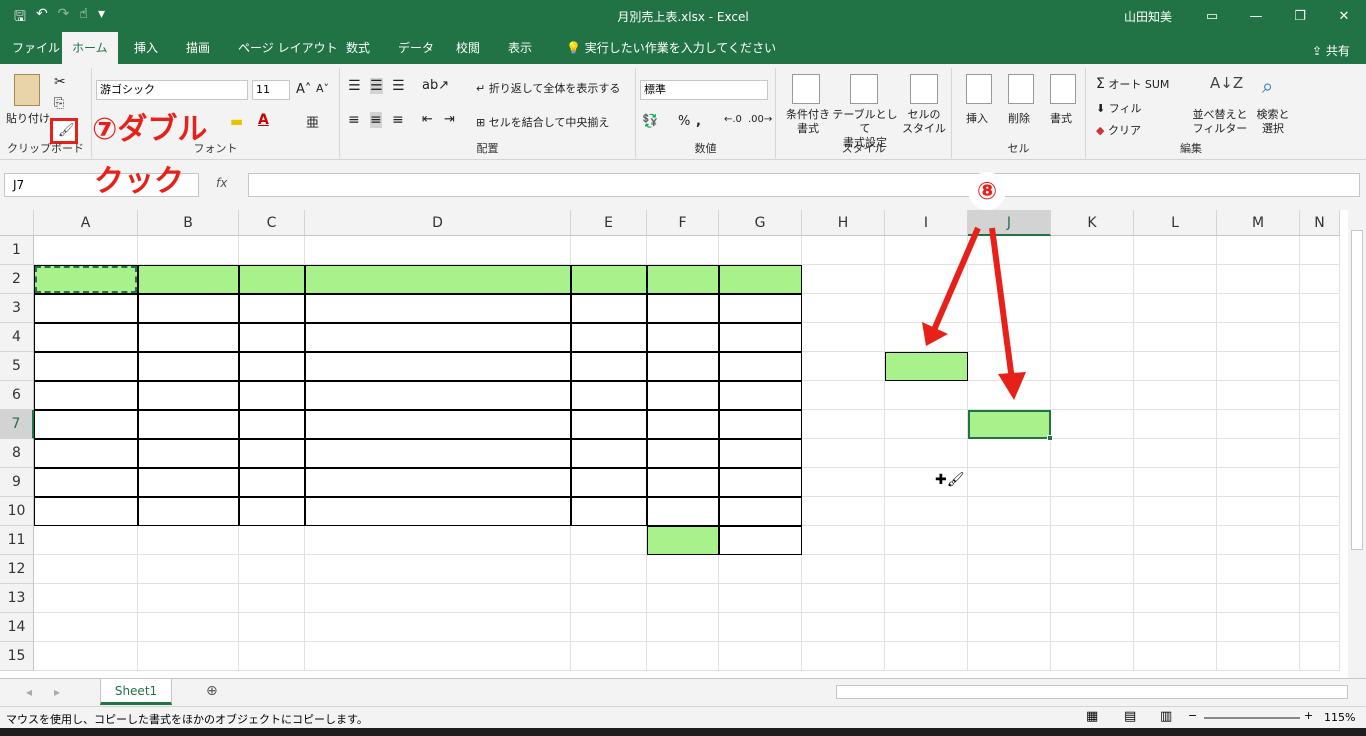  What do you see at coordinates (1175, 569) in the screenshot?
I see `cell-l12` at bounding box center [1175, 569].